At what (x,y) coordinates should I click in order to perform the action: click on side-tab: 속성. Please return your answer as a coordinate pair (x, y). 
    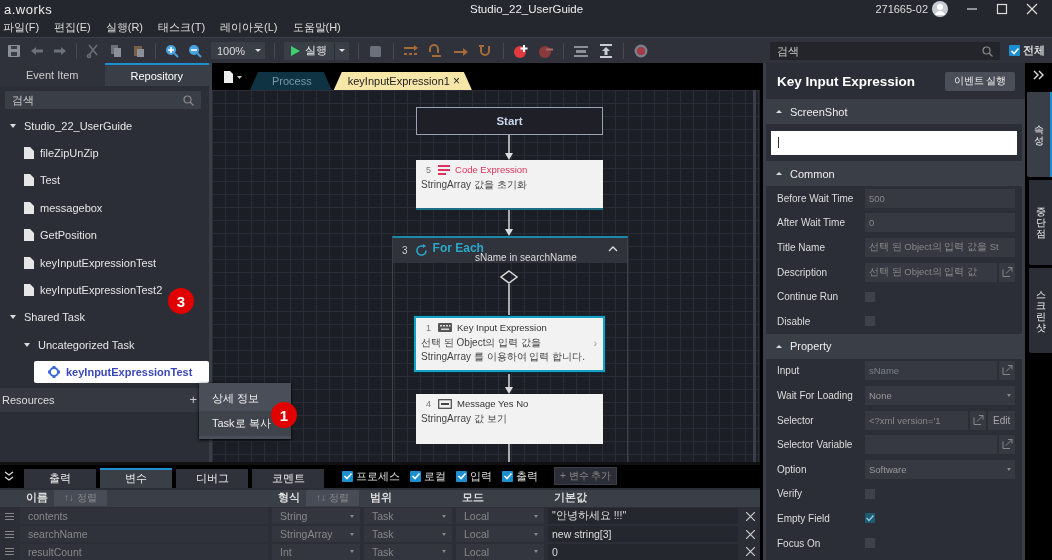
    Looking at the image, I should click on (1039, 134).